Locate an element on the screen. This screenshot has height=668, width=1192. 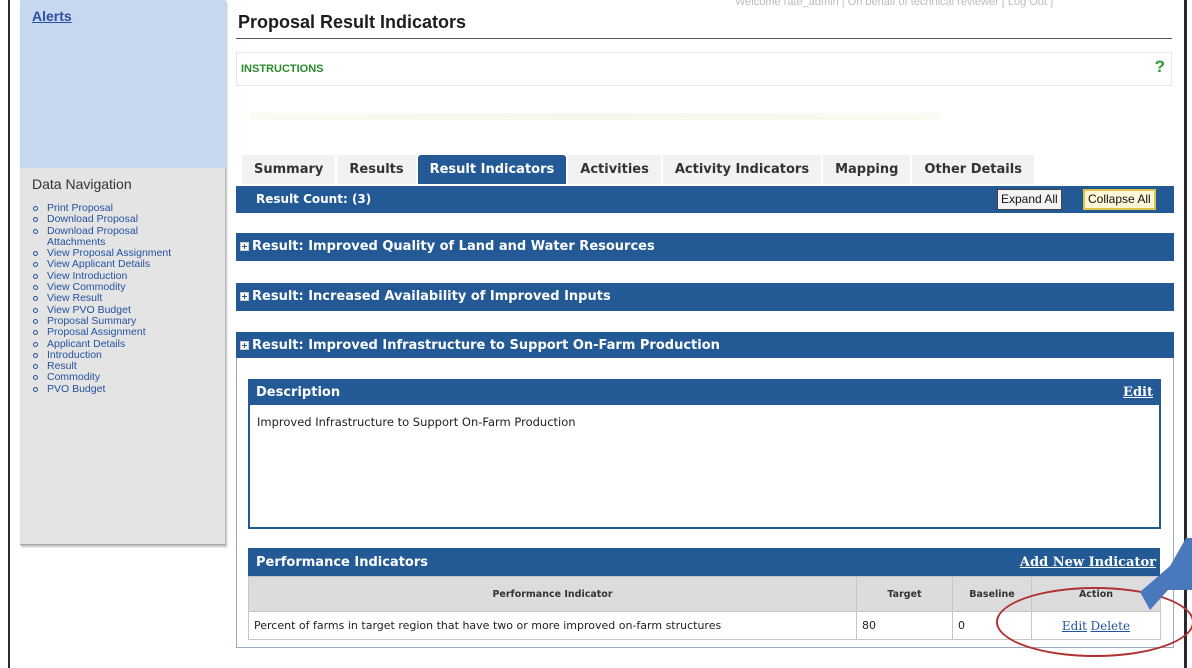
collapse-icon is located at coordinates (244, 345).